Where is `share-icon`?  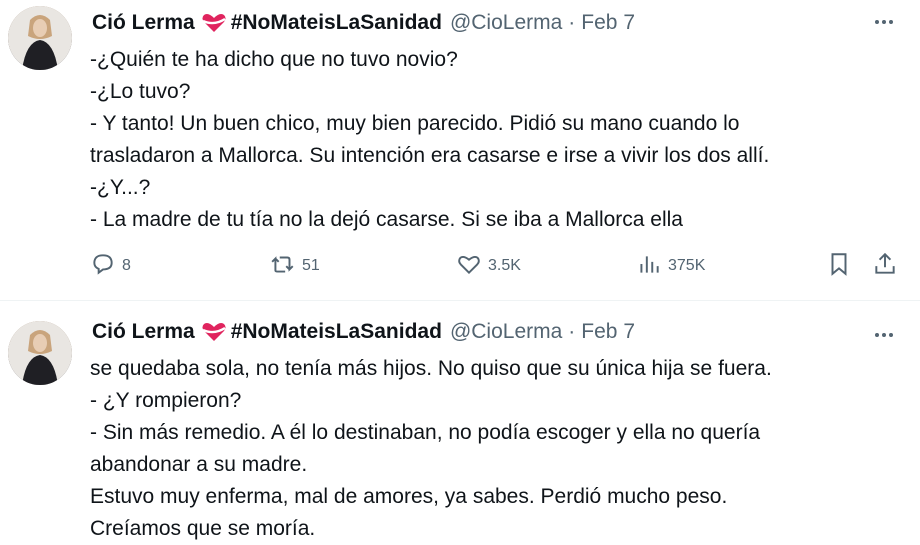 share-icon is located at coordinates (885, 266).